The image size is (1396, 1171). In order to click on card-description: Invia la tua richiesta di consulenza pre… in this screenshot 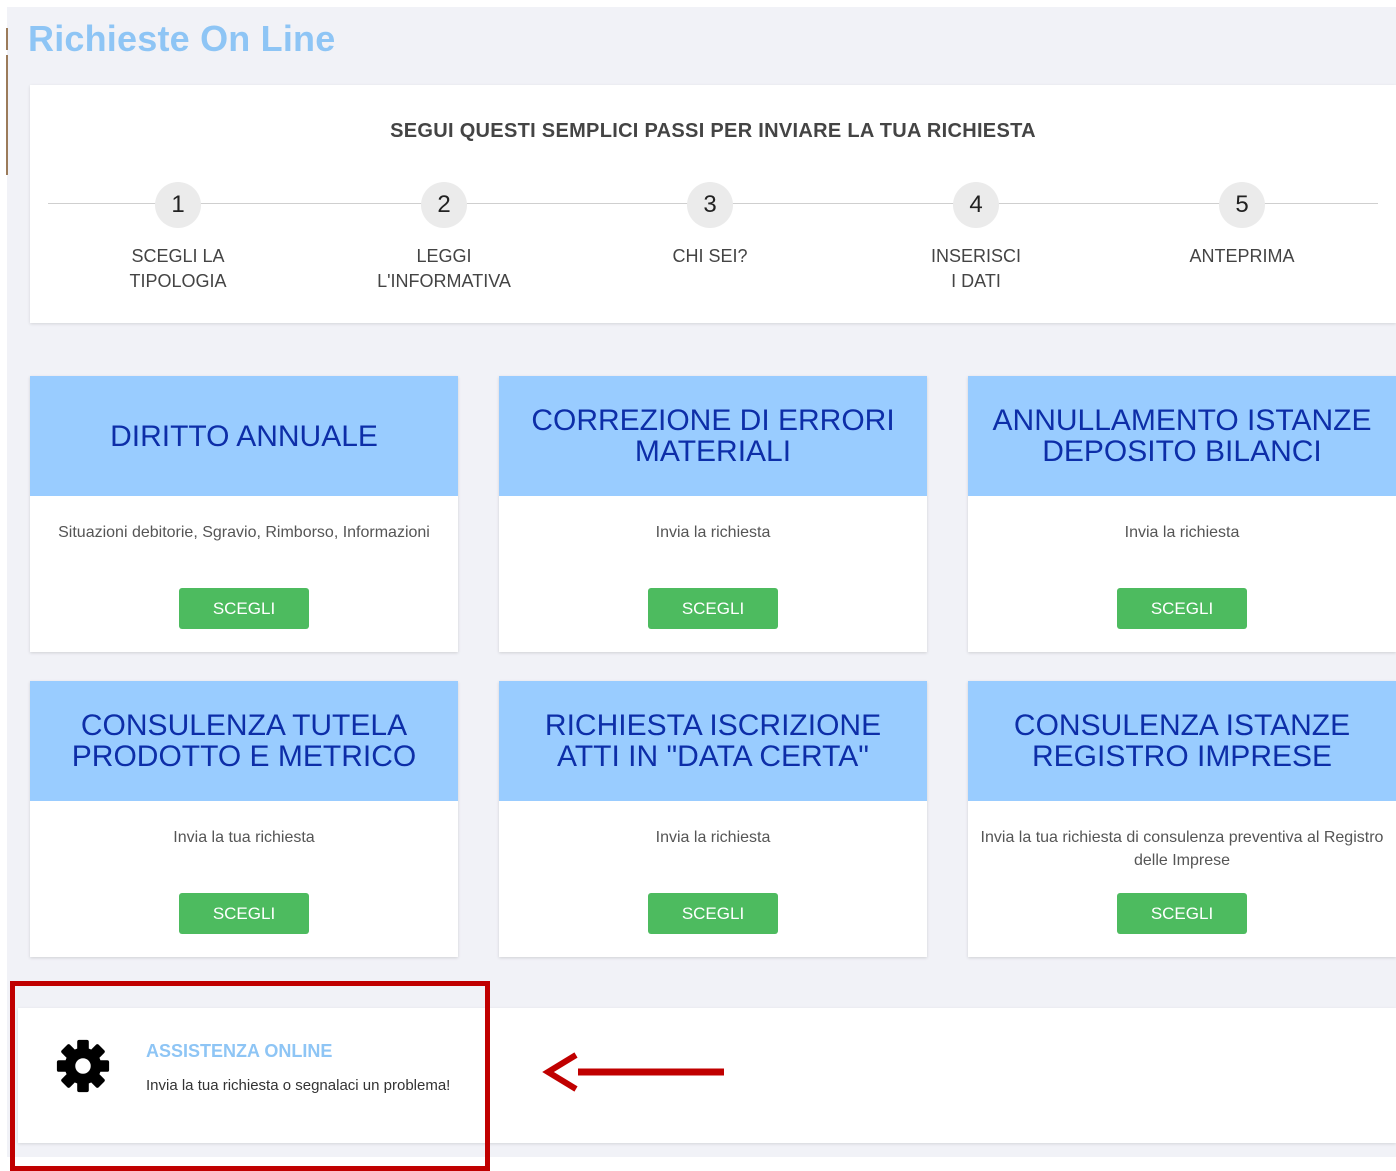, I will do `click(1182, 849)`.